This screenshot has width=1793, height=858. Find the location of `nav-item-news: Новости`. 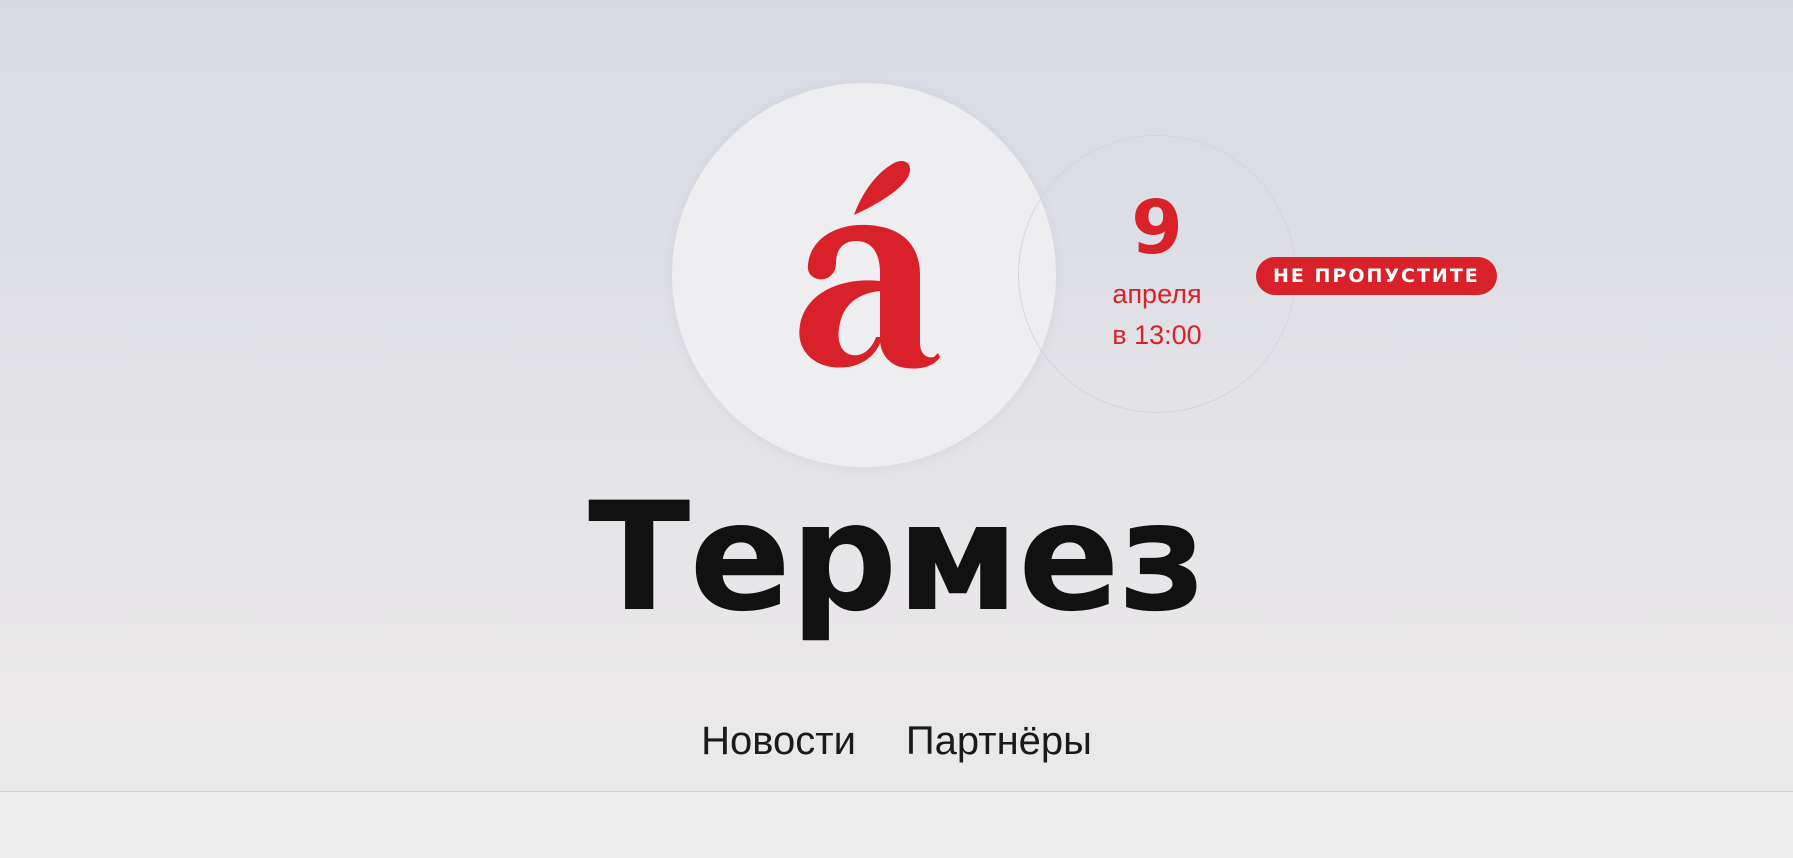

nav-item-news: Новости is located at coordinates (778, 741).